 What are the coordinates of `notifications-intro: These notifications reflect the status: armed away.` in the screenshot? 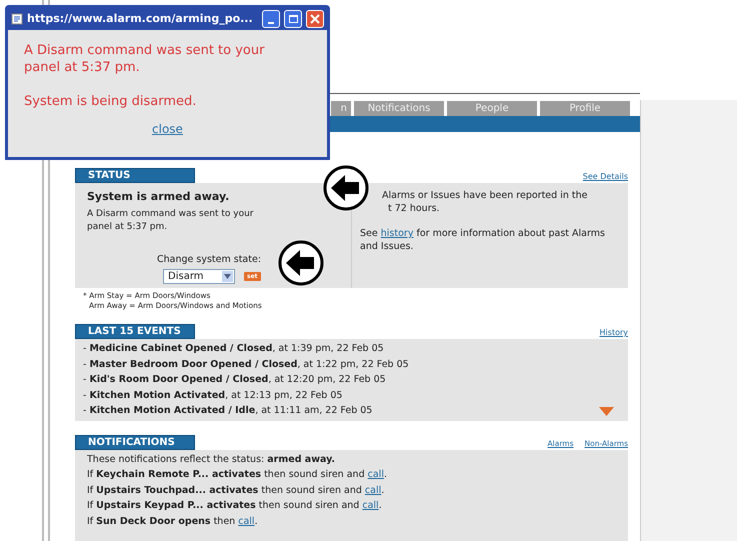 It's located at (211, 459).